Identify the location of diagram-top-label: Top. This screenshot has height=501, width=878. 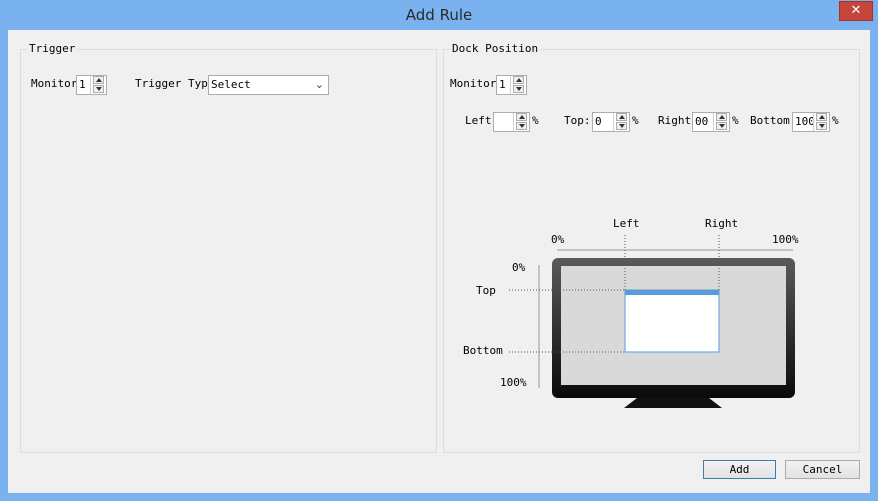
(486, 290).